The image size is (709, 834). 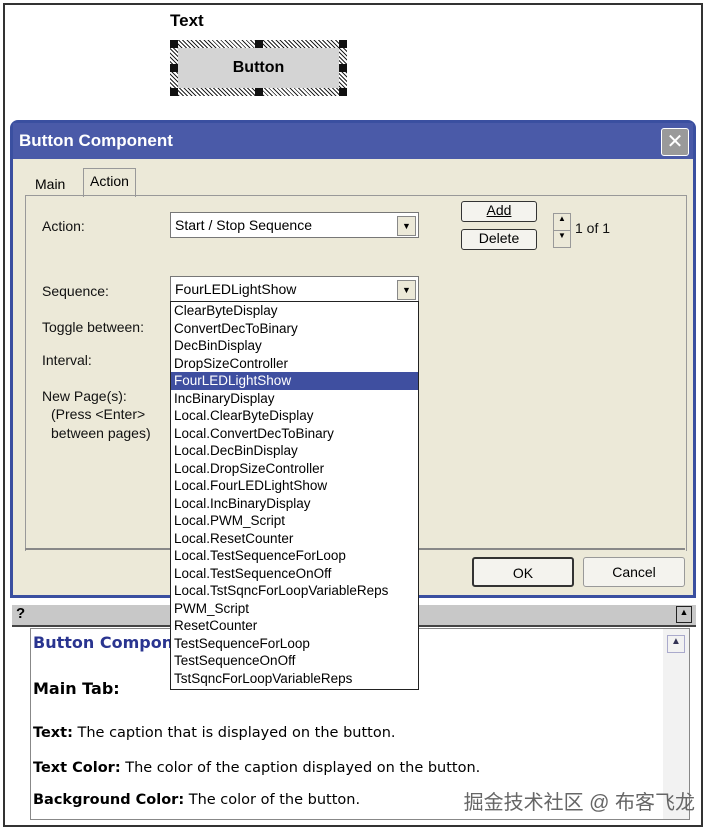 I want to click on term: Text Color:, so click(x=77, y=768).